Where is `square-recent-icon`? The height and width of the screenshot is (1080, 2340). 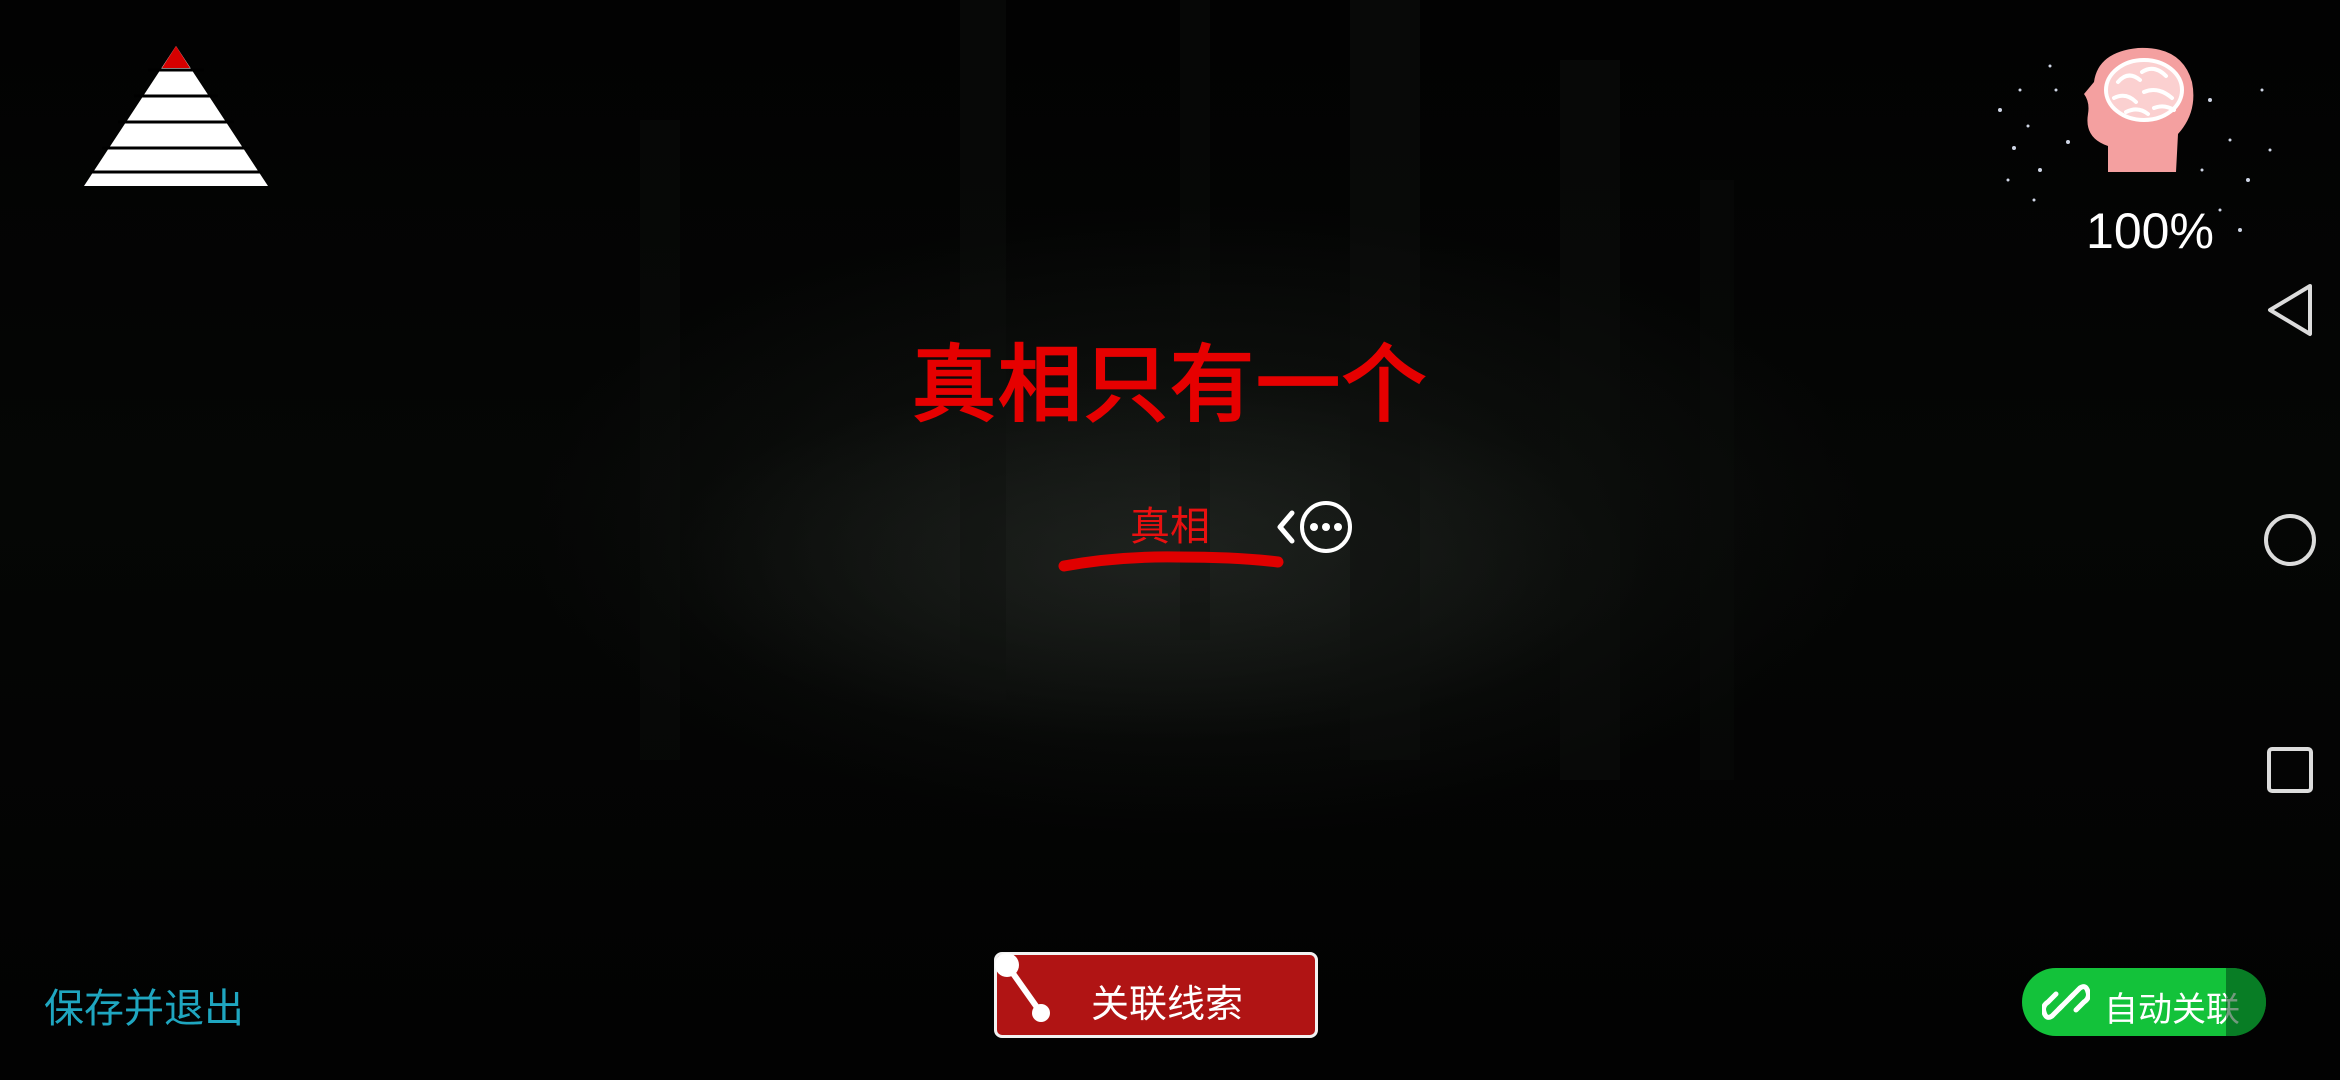 square-recent-icon is located at coordinates (2290, 770).